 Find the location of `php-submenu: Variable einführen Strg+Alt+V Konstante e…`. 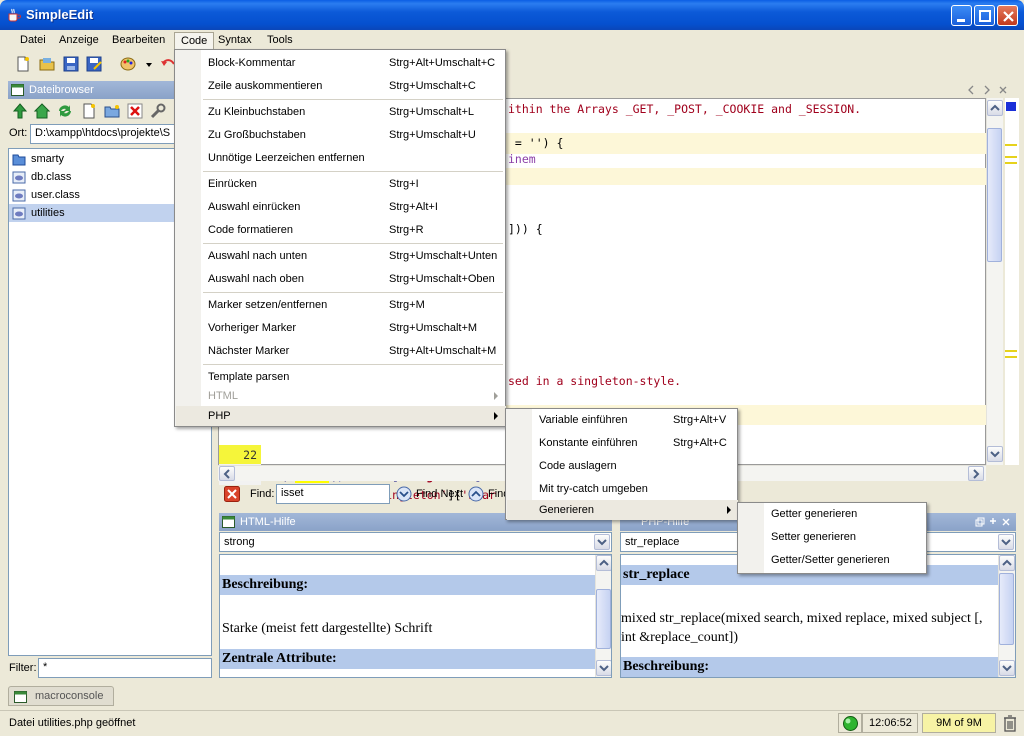

php-submenu: Variable einführen Strg+Alt+V Konstante e… is located at coordinates (621, 464).